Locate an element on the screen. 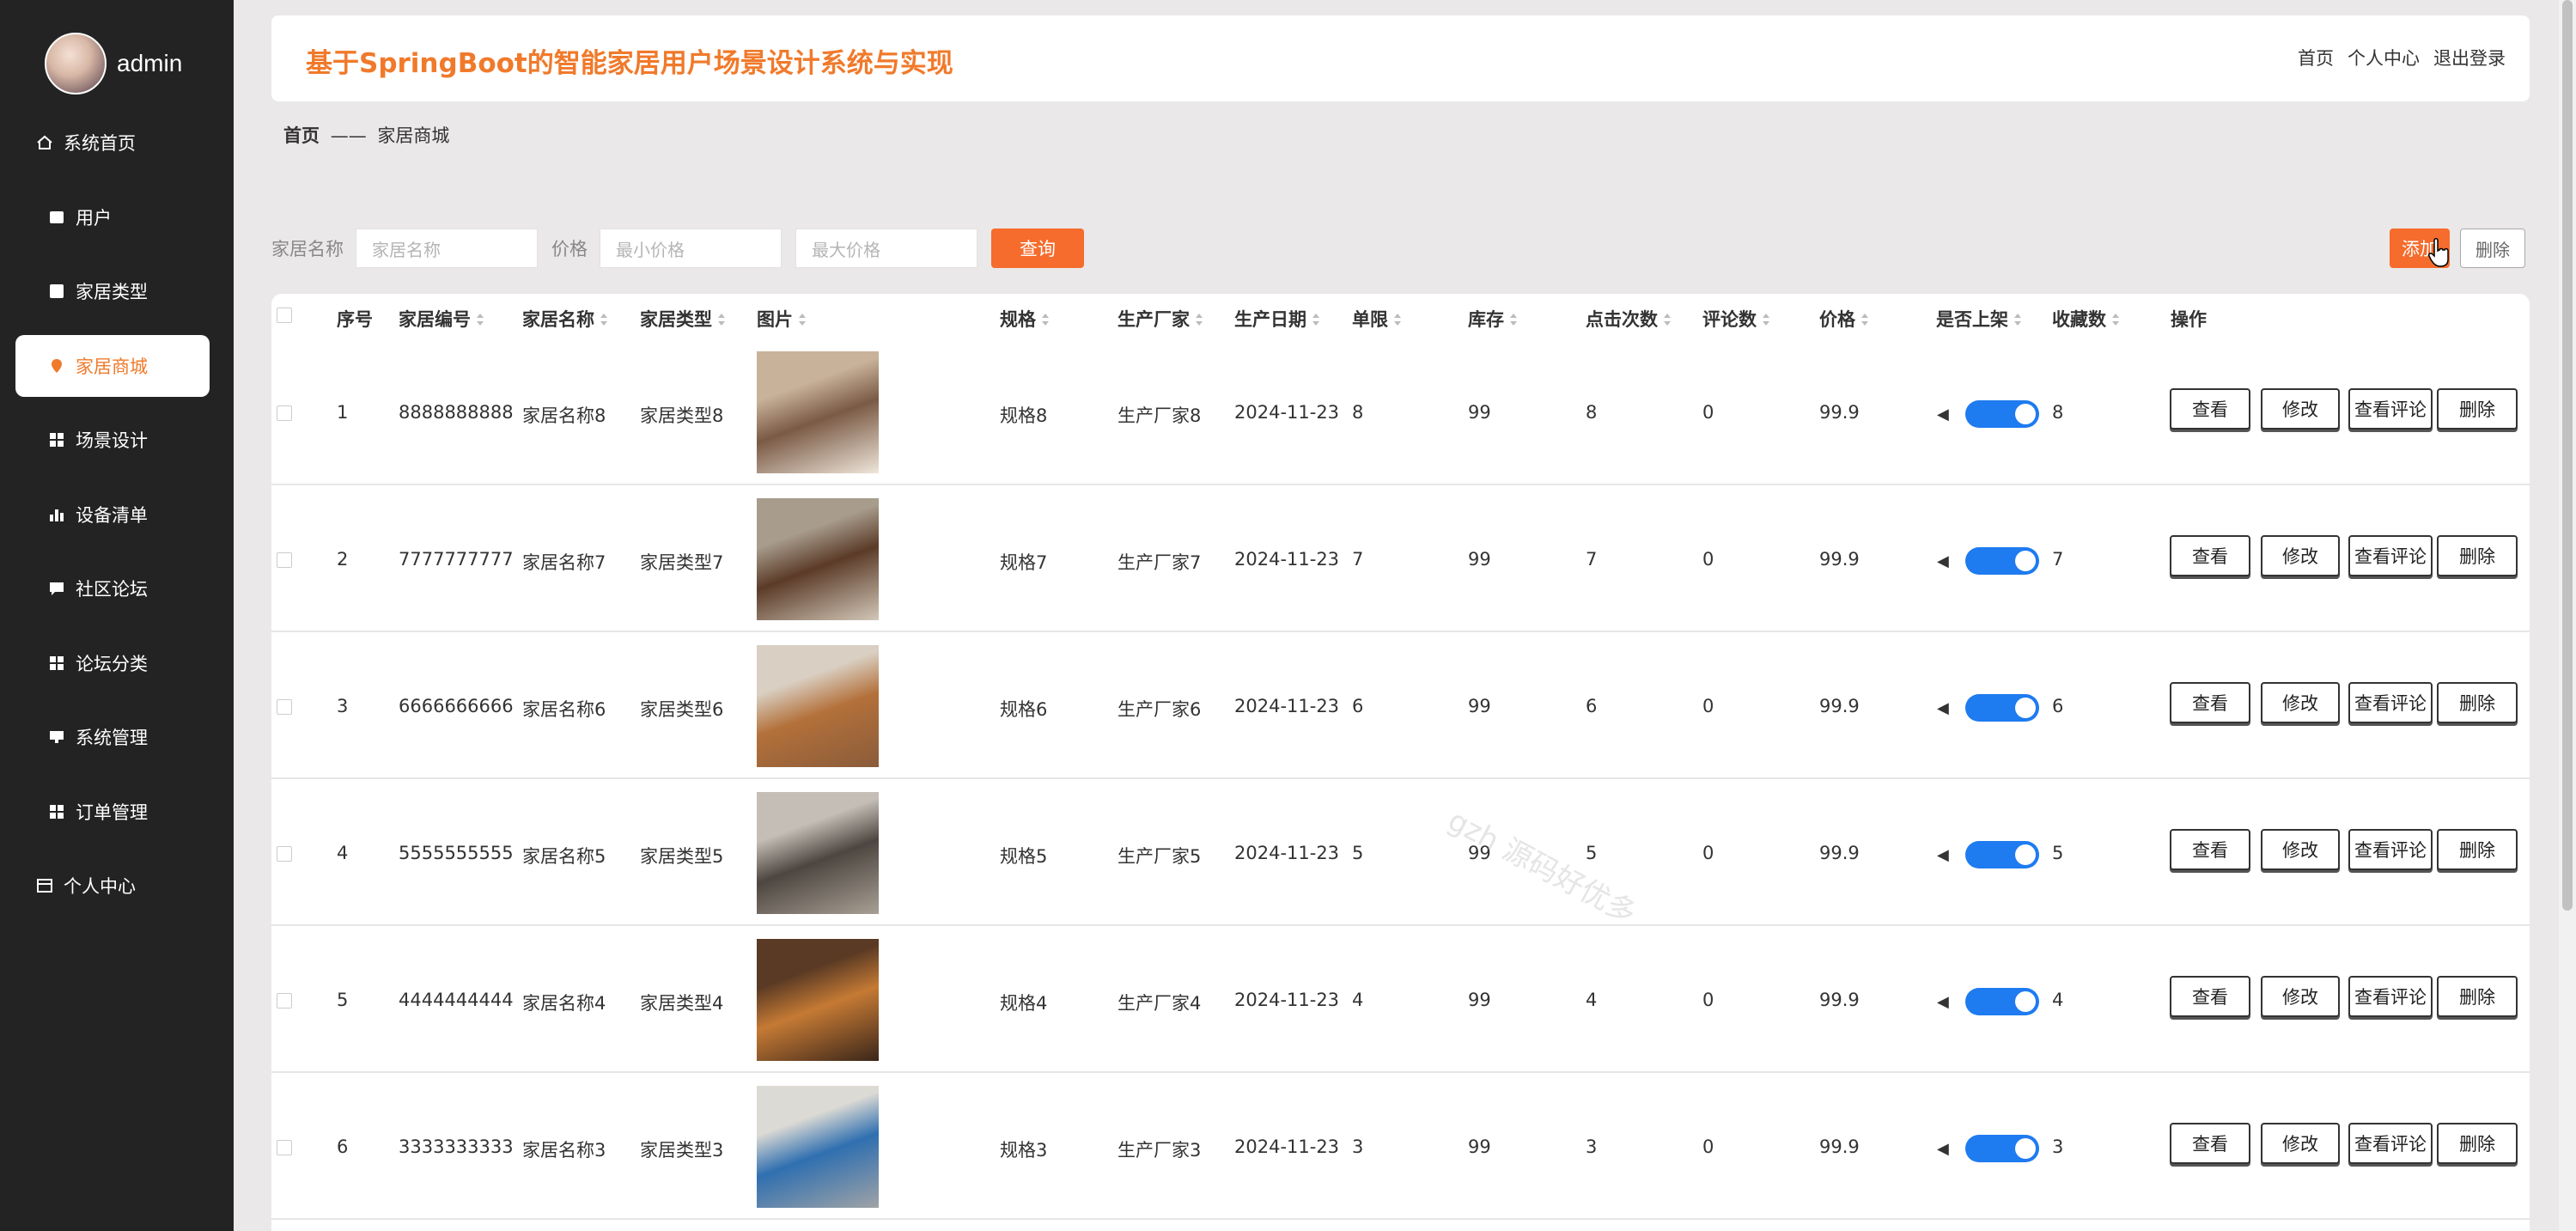 The image size is (2576, 1231). scrollbar-thumb is located at coordinates (2567, 455).